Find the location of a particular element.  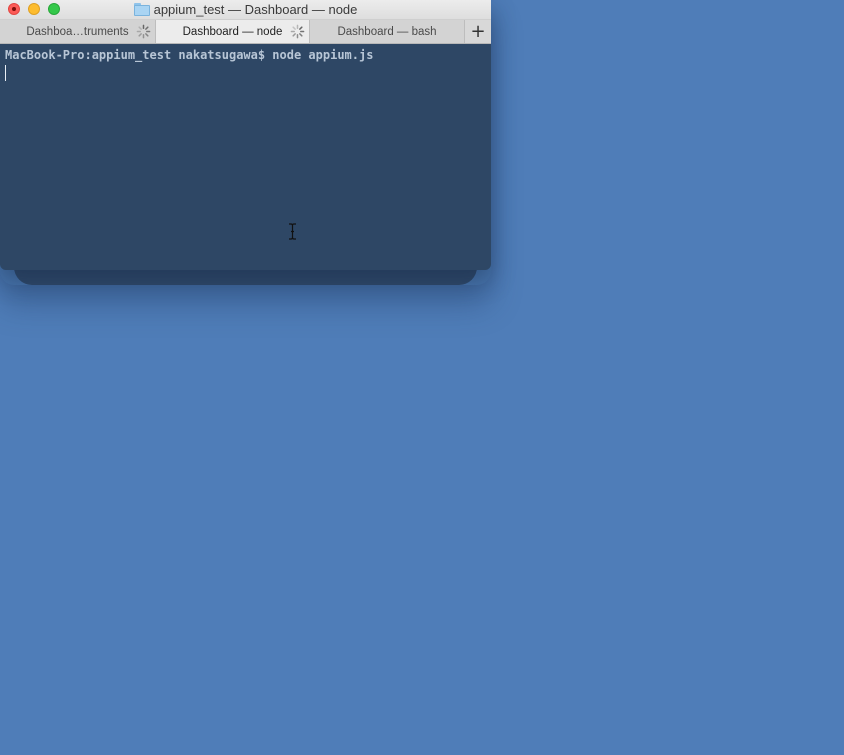

new-tab-button: + is located at coordinates (478, 31).